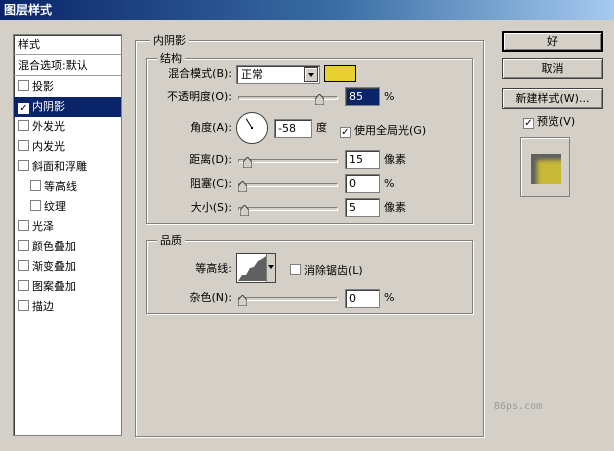 The image size is (614, 451). I want to click on style-item-8: 颜色叠加, so click(67, 247).